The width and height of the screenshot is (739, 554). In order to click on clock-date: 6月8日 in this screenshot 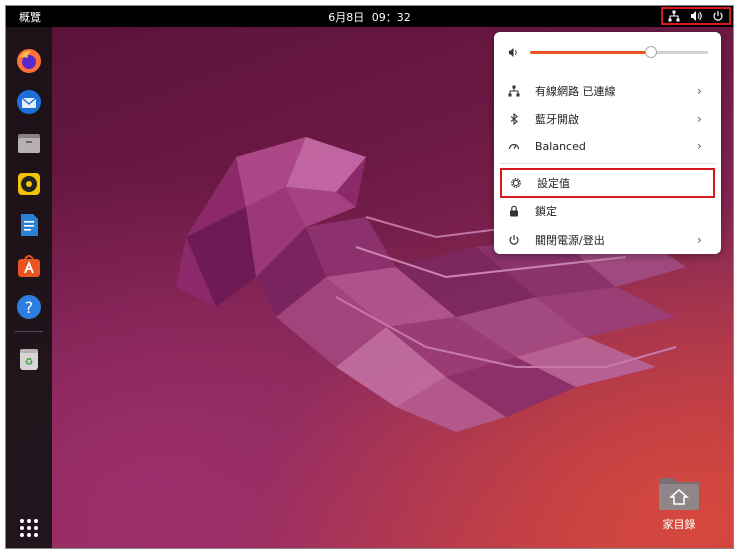, I will do `click(346, 17)`.